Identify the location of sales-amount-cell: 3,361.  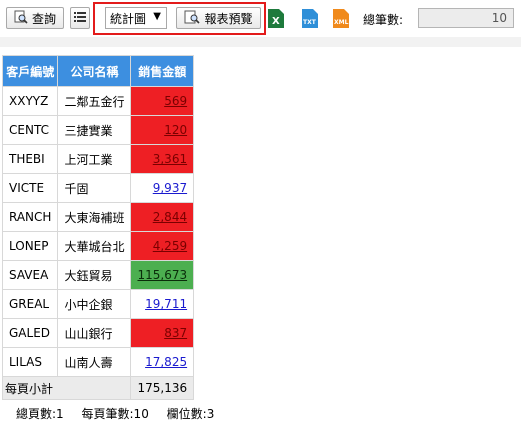
(162, 159).